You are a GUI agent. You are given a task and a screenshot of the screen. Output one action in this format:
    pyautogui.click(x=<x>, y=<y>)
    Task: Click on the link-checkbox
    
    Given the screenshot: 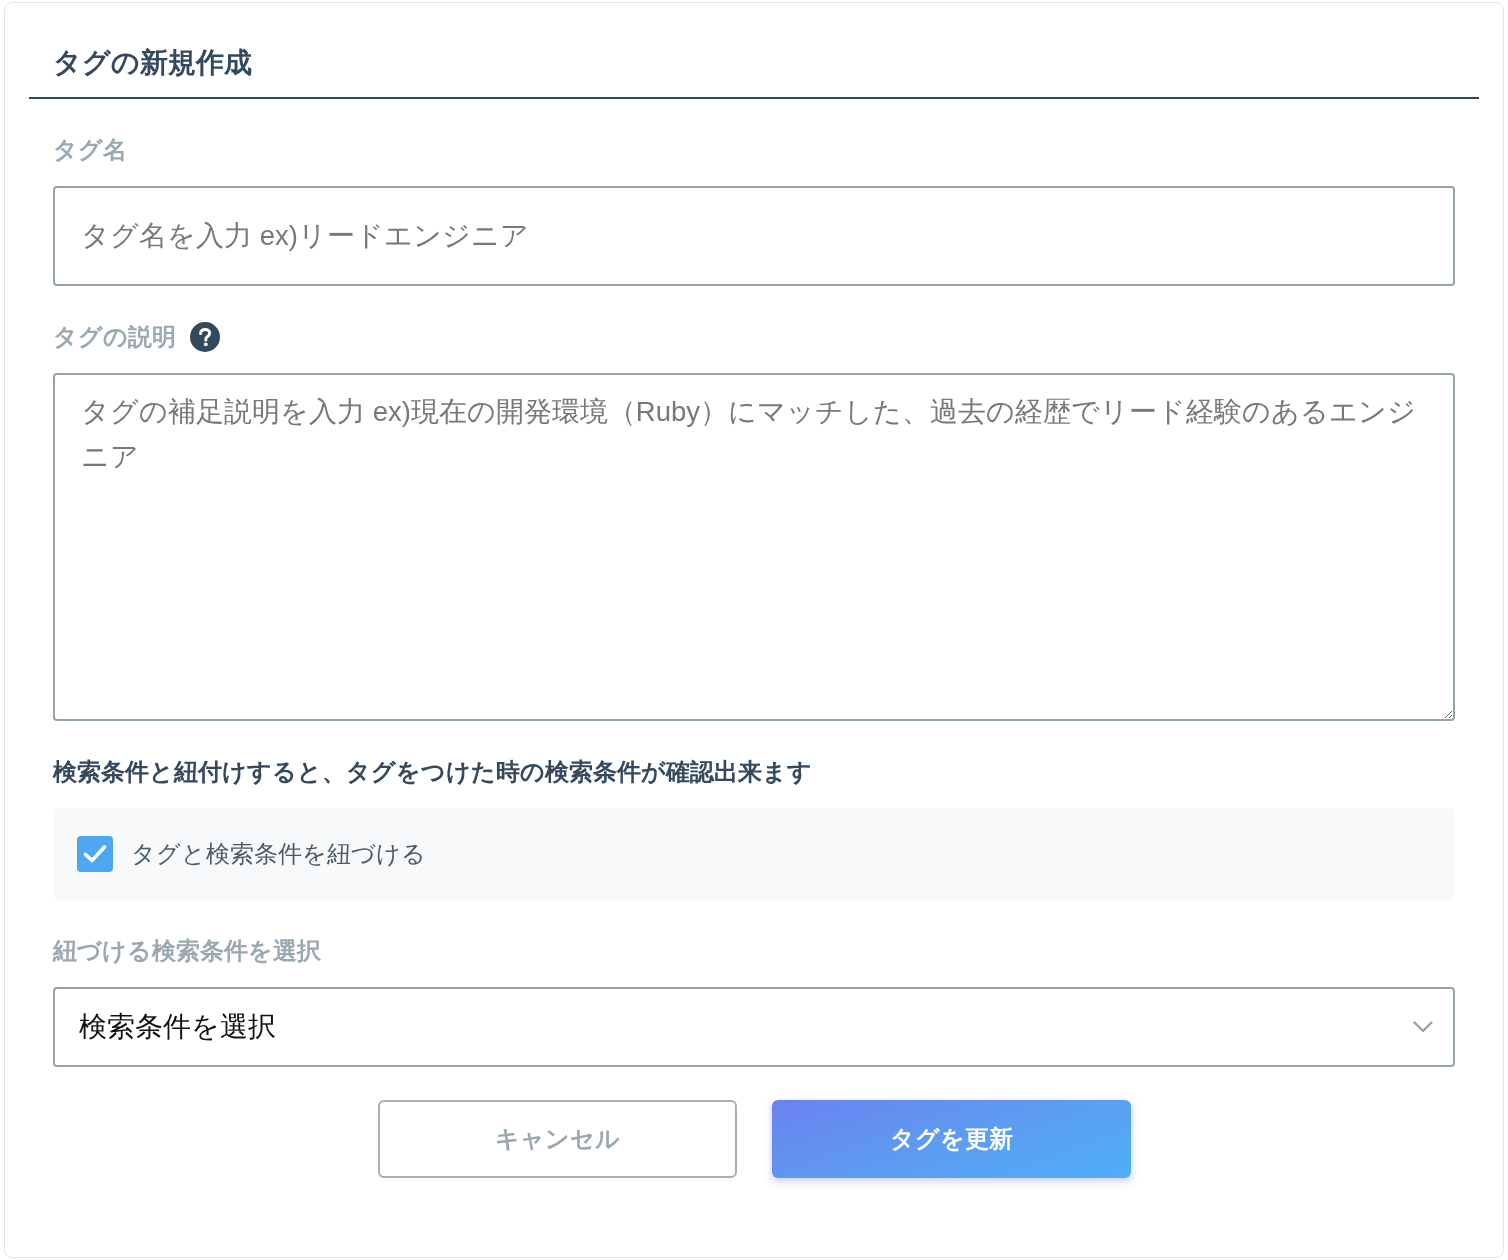 What is the action you would take?
    pyautogui.click(x=95, y=854)
    